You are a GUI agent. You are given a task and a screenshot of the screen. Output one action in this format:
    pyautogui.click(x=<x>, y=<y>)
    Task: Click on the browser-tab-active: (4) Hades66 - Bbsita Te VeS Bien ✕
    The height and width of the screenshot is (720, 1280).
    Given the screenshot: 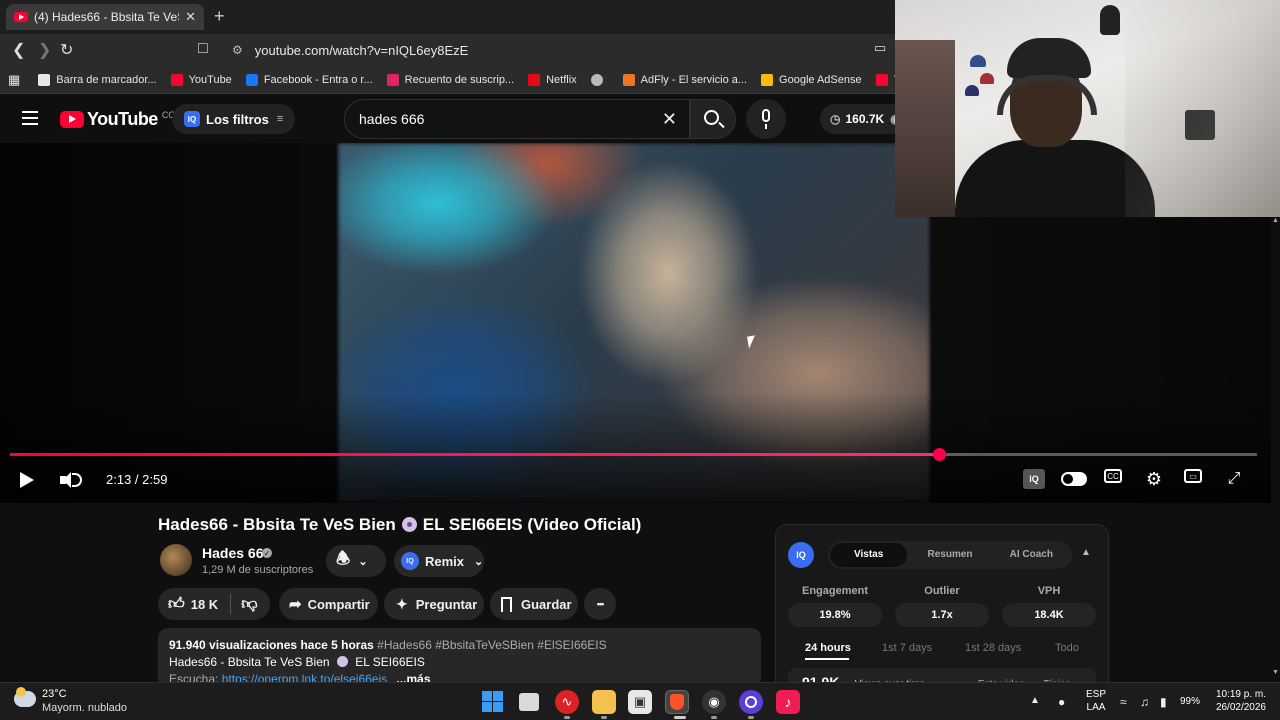 What is the action you would take?
    pyautogui.click(x=105, y=17)
    